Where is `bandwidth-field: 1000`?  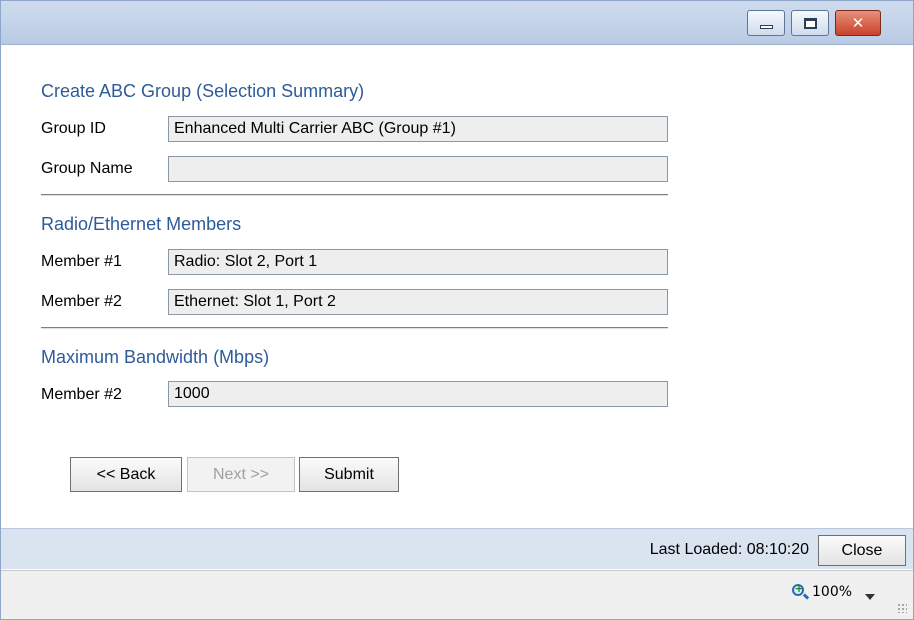
bandwidth-field: 1000 is located at coordinates (418, 394).